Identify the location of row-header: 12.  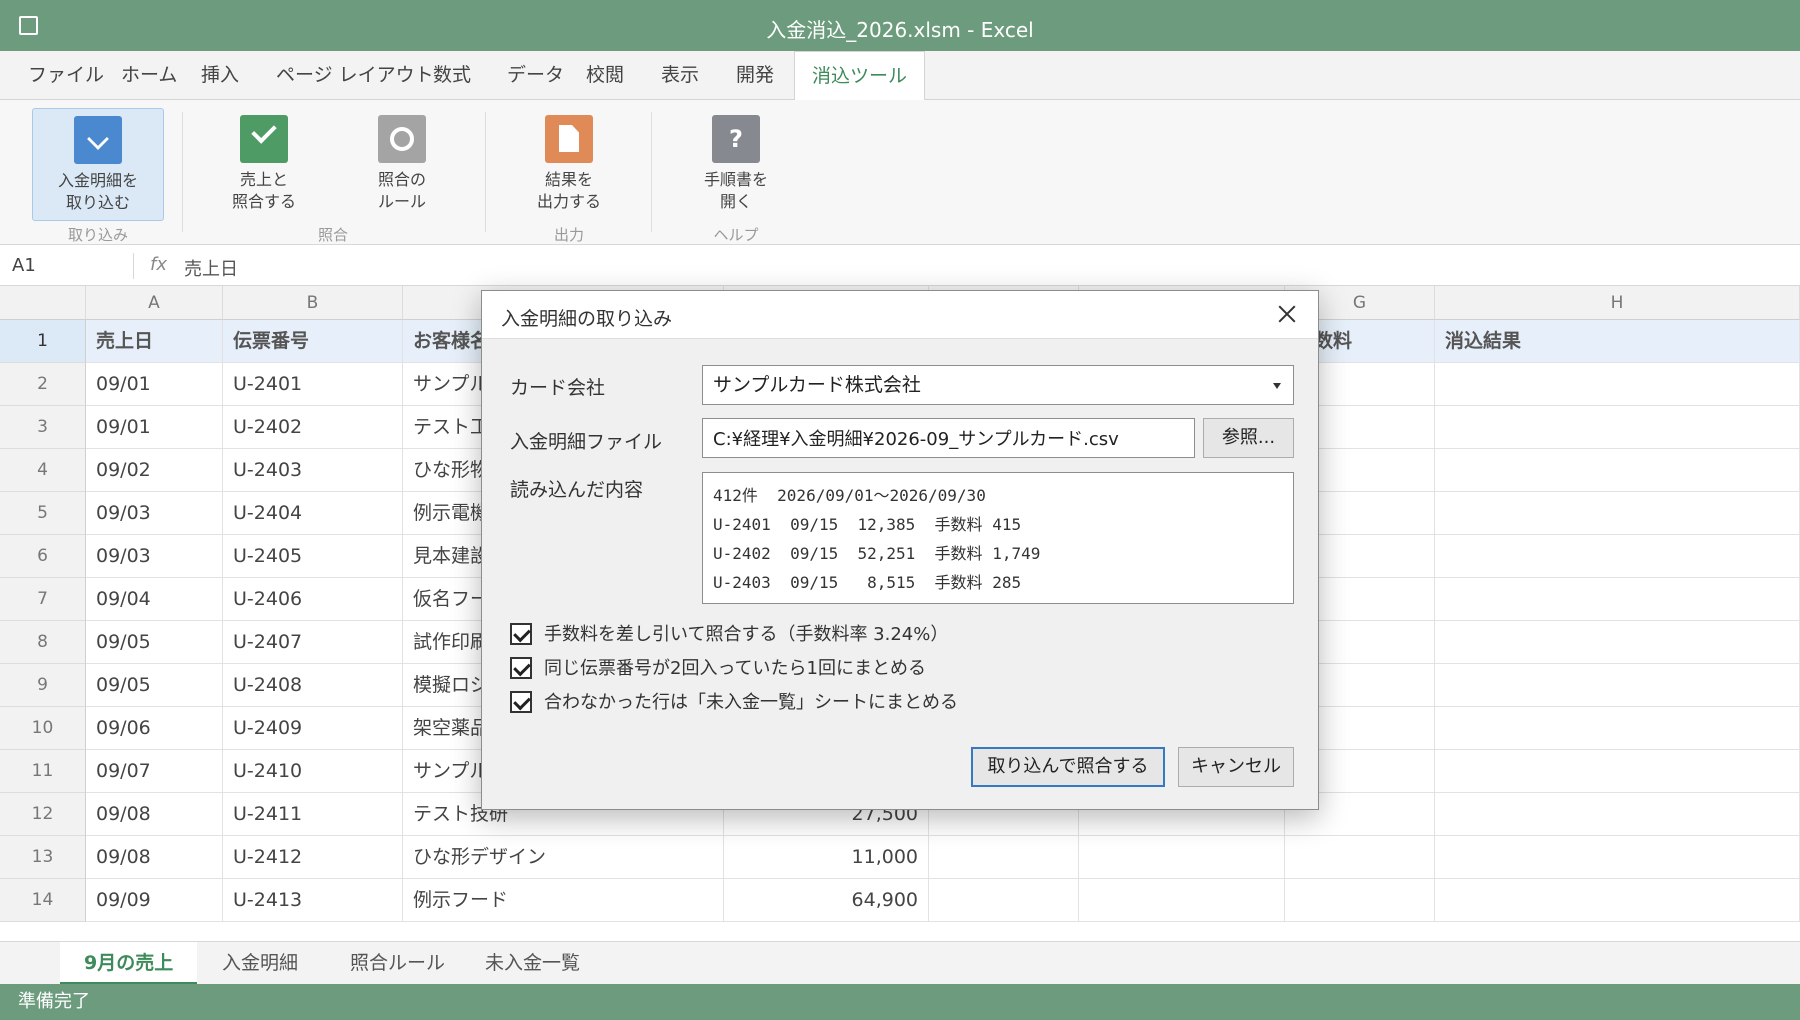
(43, 814).